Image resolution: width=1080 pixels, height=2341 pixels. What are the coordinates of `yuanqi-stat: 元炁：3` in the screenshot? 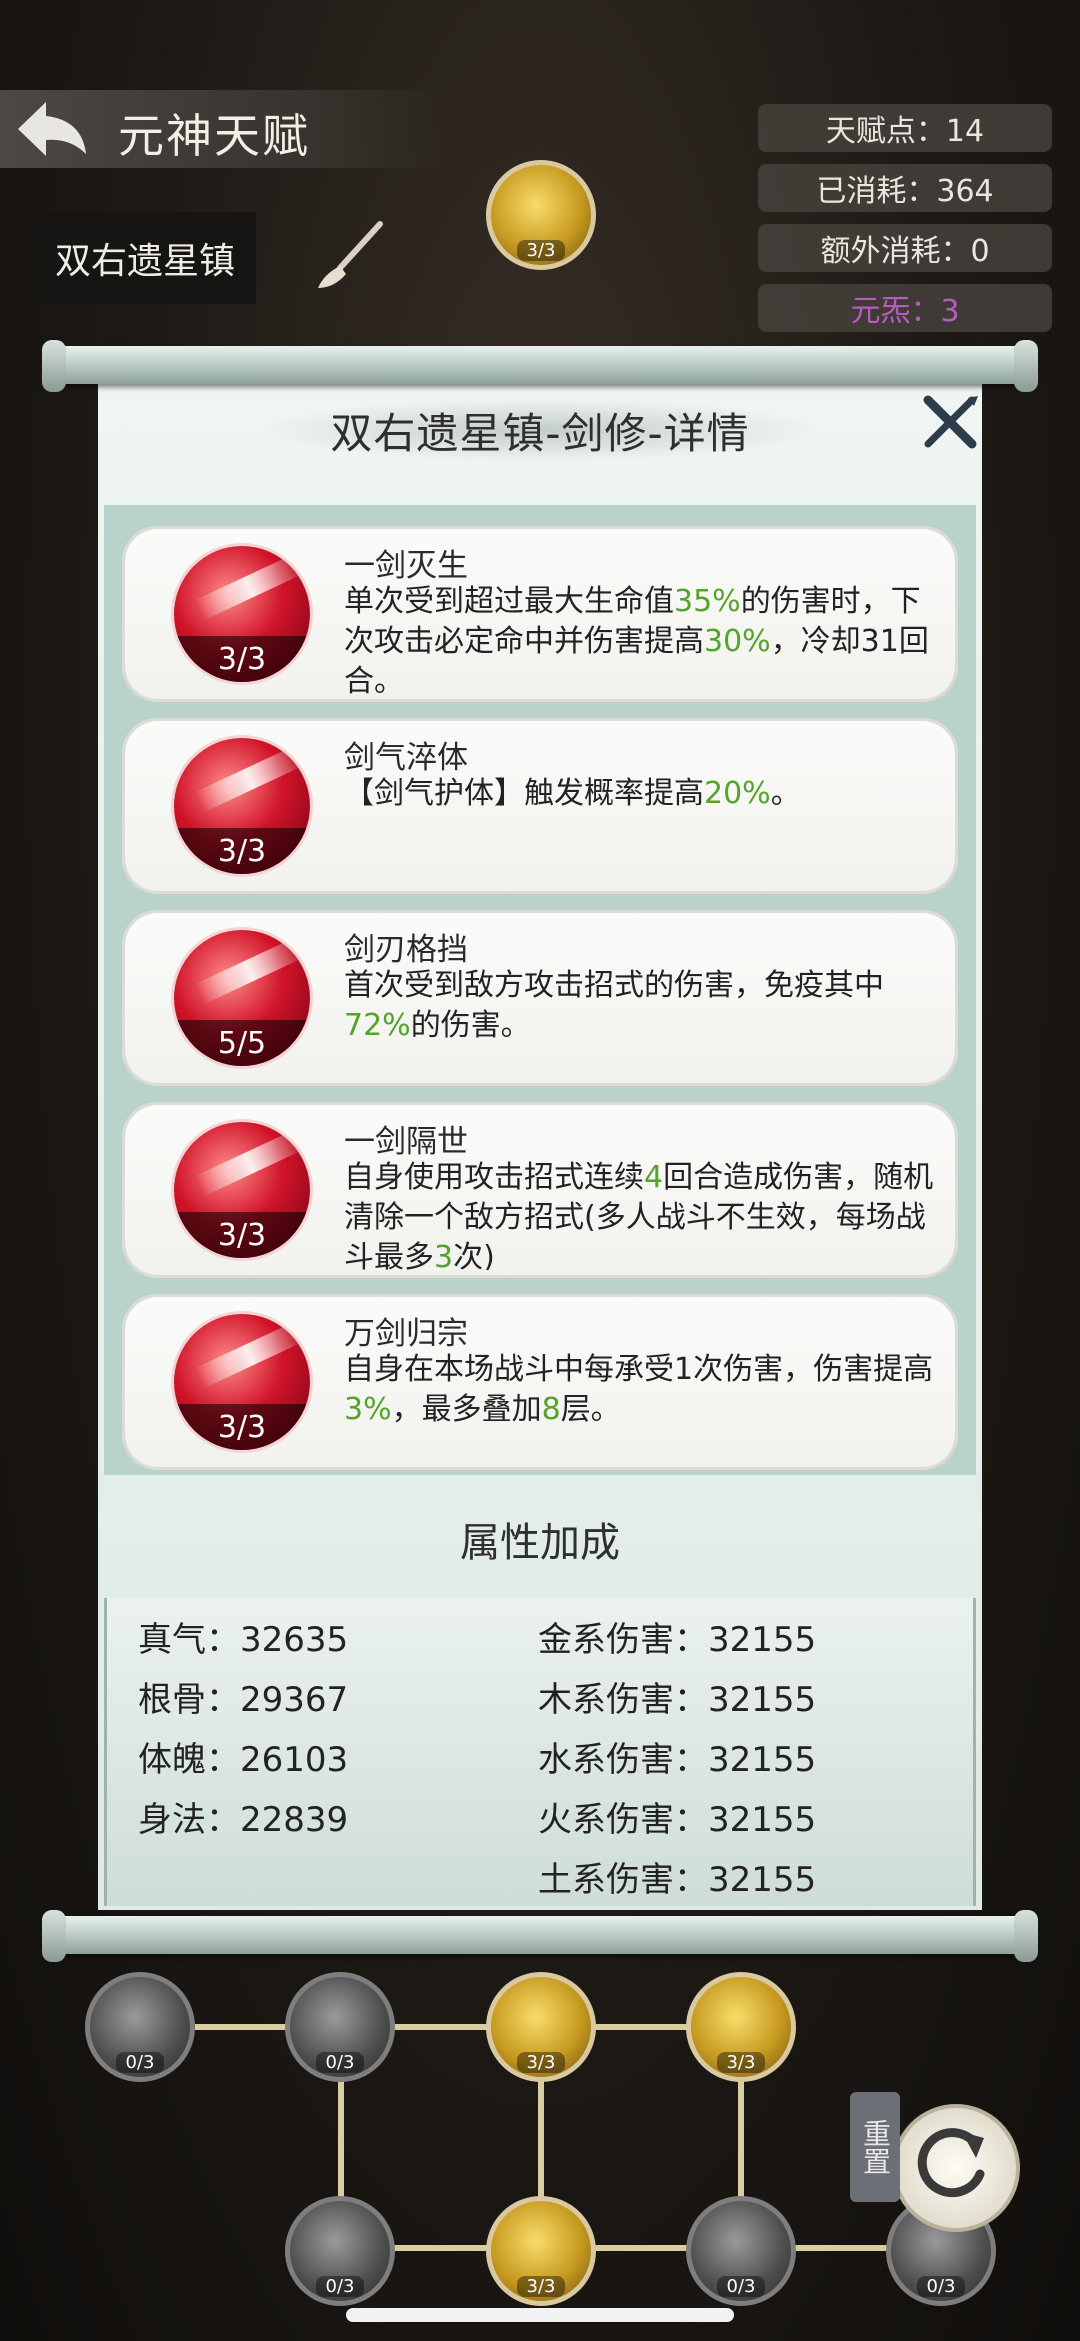 It's located at (905, 308).